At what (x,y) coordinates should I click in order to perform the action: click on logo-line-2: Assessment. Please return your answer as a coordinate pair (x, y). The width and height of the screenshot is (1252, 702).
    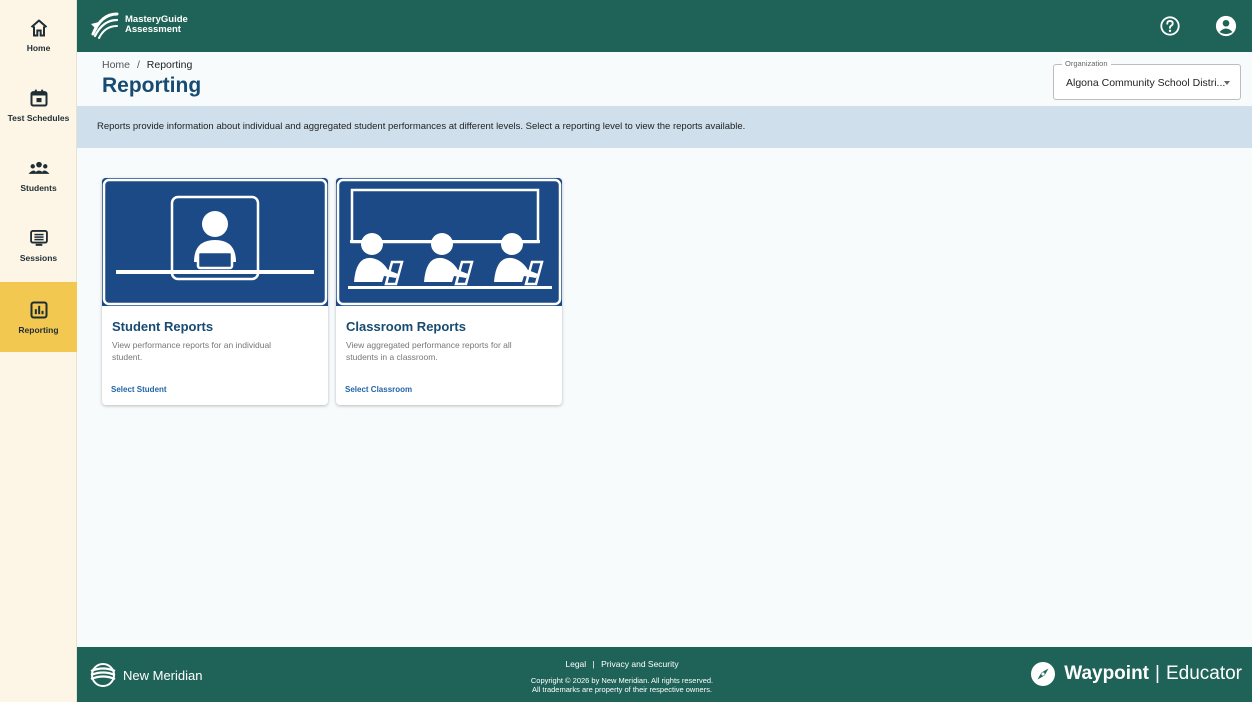
    Looking at the image, I should click on (153, 29).